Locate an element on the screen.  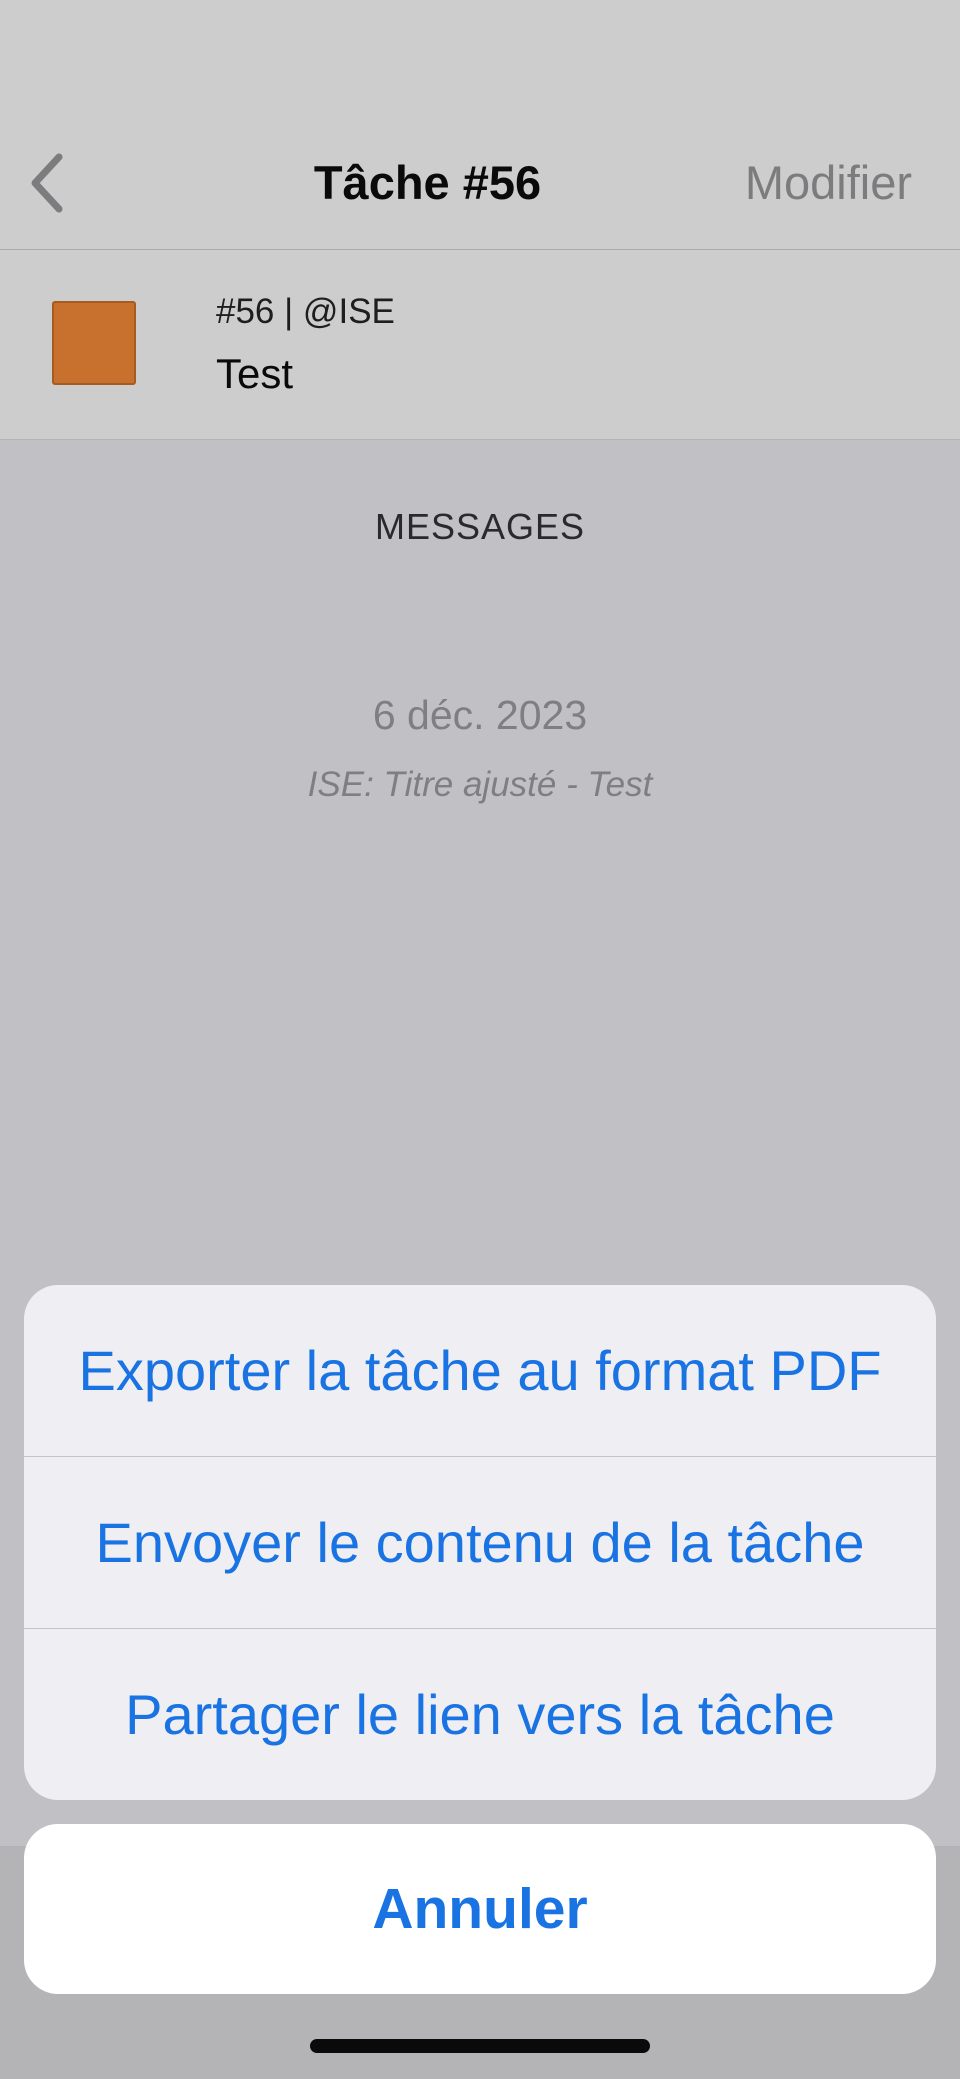
message-date: 6 déc. 2023 is located at coordinates (480, 715).